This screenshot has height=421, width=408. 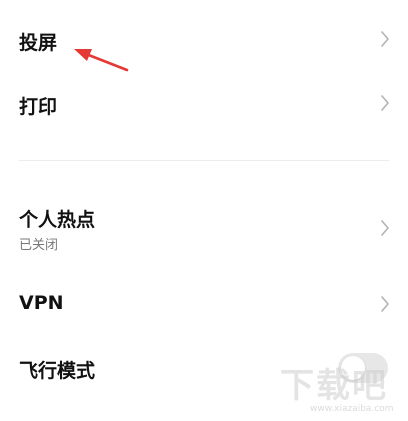 What do you see at coordinates (204, 104) in the screenshot?
I see `settings-item-print: 打印` at bounding box center [204, 104].